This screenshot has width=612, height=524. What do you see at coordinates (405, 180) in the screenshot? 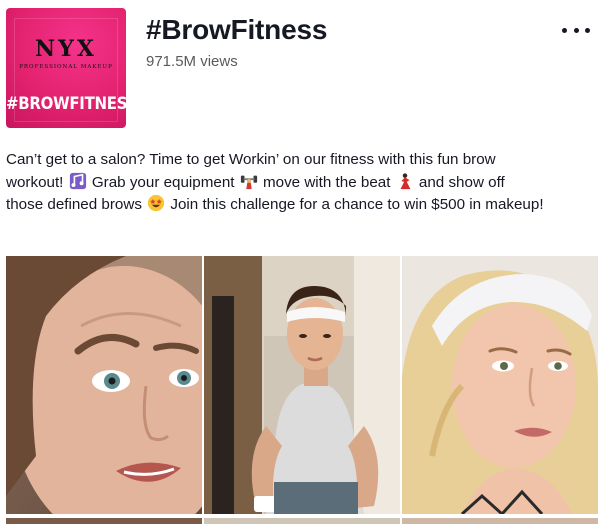
I see `dancer-emoji` at bounding box center [405, 180].